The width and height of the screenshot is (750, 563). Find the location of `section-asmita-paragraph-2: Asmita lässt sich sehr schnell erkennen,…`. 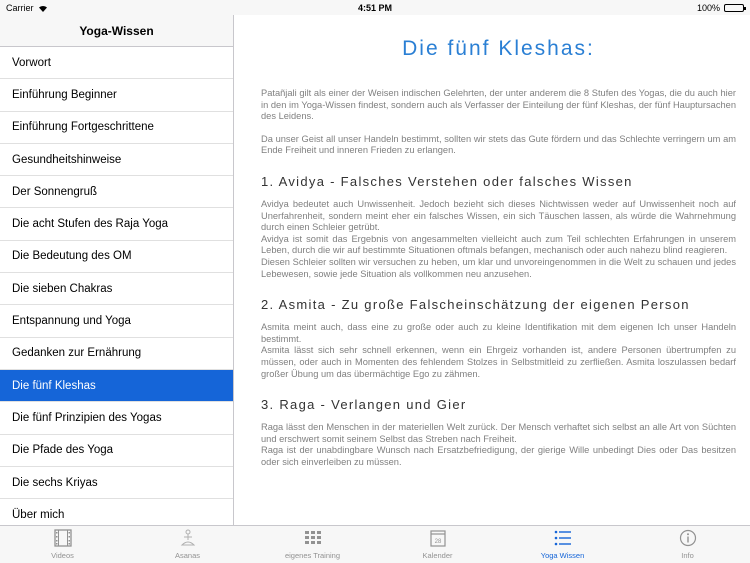

section-asmita-paragraph-2: Asmita lässt sich sehr schnell erkennen,… is located at coordinates (498, 362).